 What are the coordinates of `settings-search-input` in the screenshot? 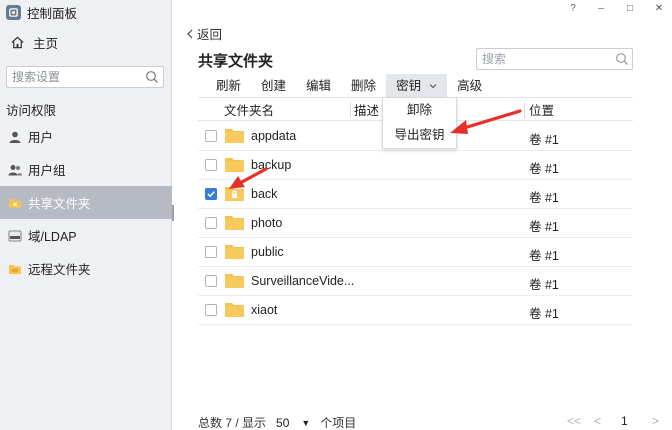 It's located at (77, 77).